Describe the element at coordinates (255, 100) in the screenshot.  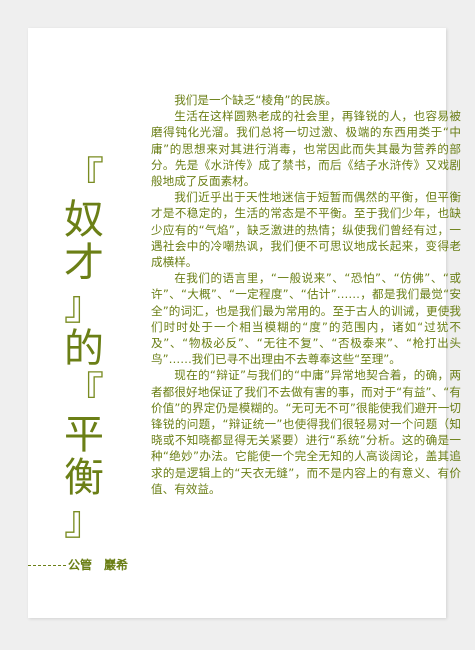
I see `paragraph: 我们是一个缺乏“棱角”的民族。` at that location.